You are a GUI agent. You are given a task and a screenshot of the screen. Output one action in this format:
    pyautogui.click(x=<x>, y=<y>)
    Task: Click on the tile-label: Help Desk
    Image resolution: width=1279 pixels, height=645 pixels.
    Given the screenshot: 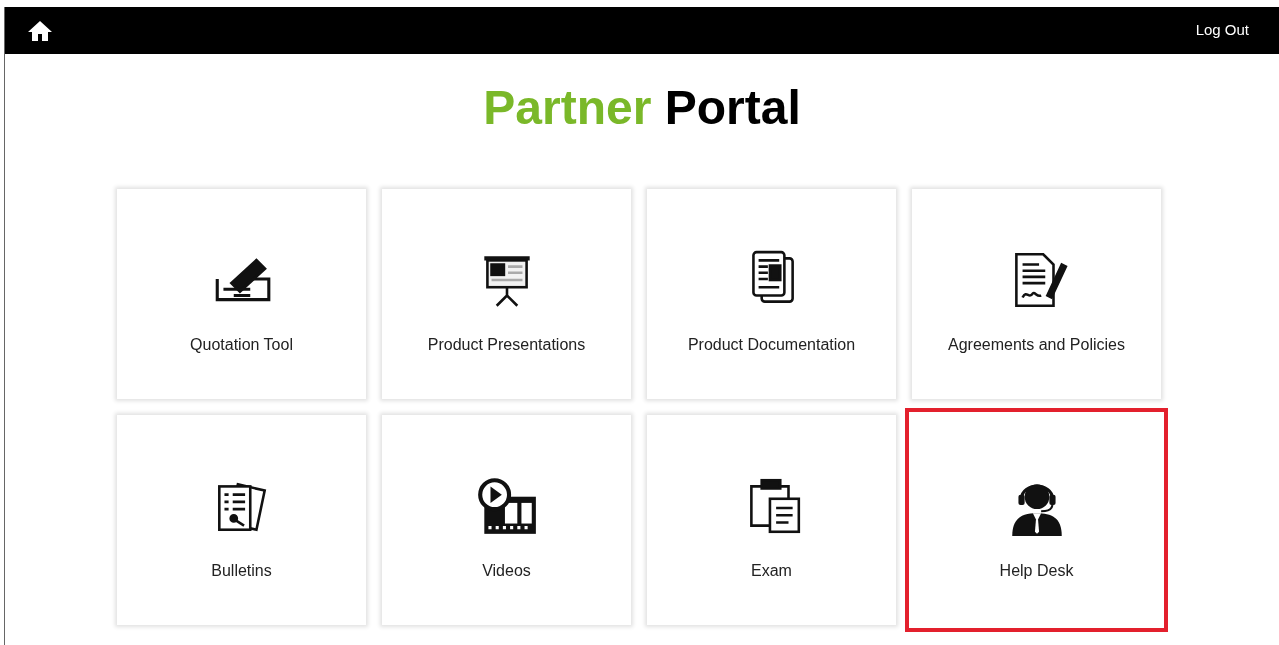 What is the action you would take?
    pyautogui.click(x=1036, y=571)
    